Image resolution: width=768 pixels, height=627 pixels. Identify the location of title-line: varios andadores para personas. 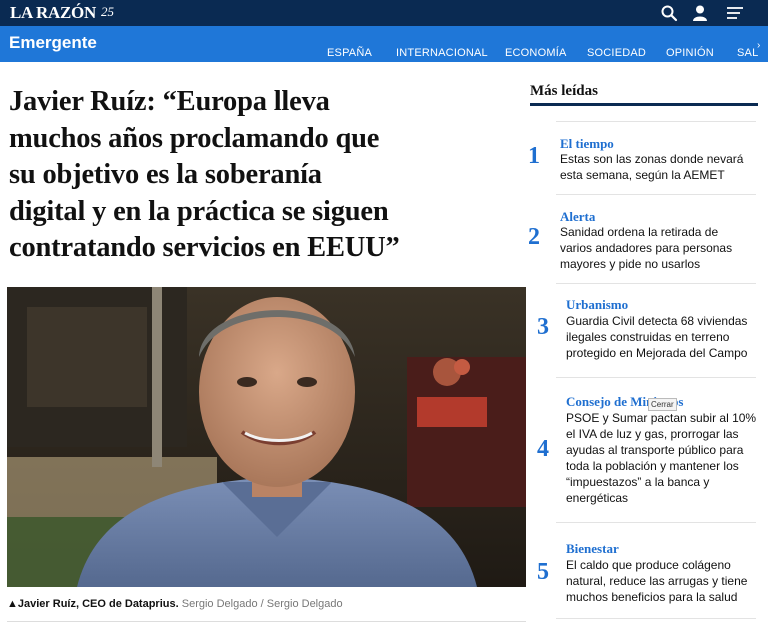
(646, 248).